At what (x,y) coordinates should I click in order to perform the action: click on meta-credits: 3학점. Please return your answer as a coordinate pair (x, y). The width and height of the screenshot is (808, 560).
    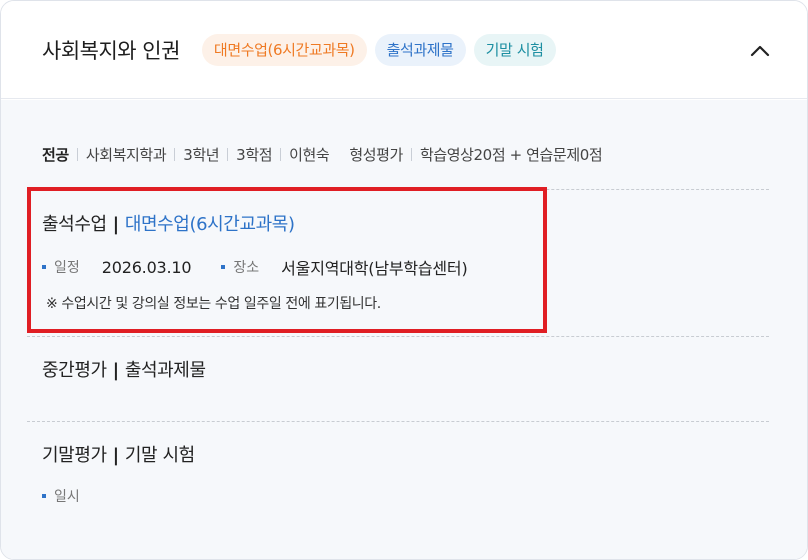
    Looking at the image, I should click on (254, 155).